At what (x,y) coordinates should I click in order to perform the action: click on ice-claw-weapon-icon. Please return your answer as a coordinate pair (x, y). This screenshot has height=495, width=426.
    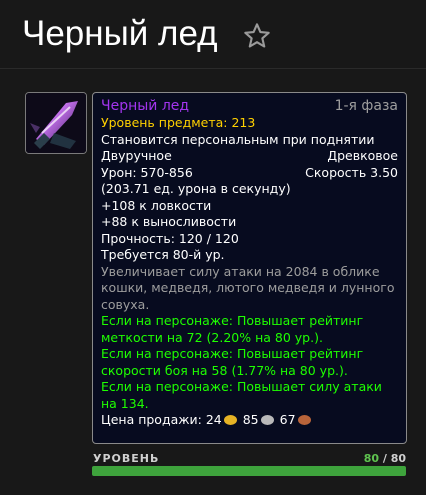
    Looking at the image, I should click on (56, 123).